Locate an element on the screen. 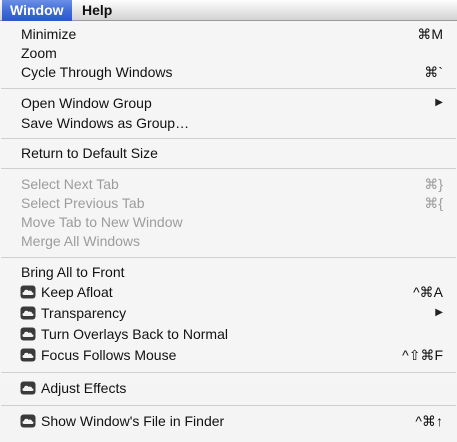  menu-item-label: Select Previous Tab is located at coordinates (83, 203).